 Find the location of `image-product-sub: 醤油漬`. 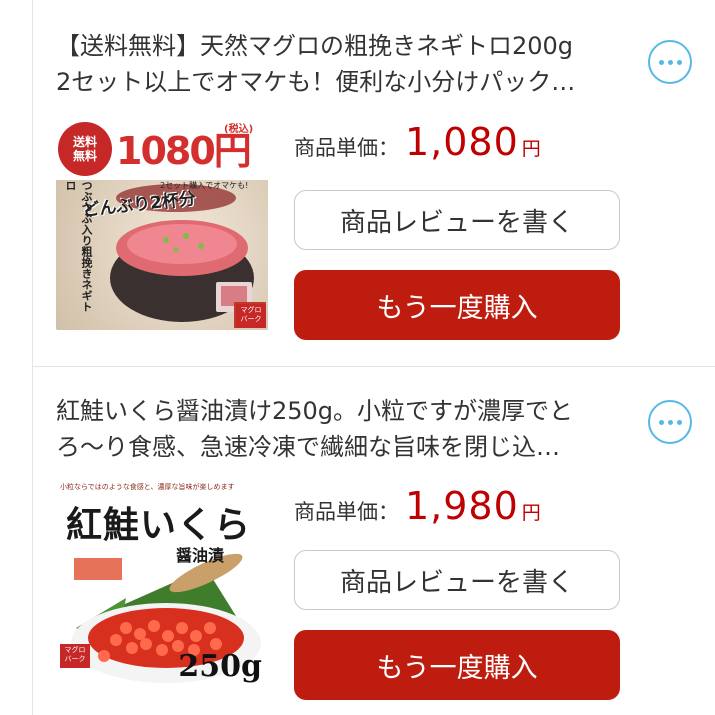

image-product-sub: 醤油漬 is located at coordinates (200, 555).